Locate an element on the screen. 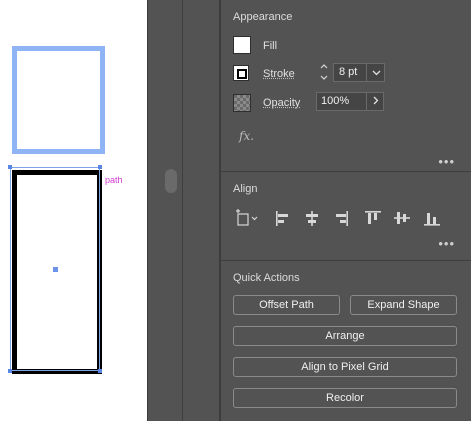  stroke-weight-dropdown is located at coordinates (375, 72).